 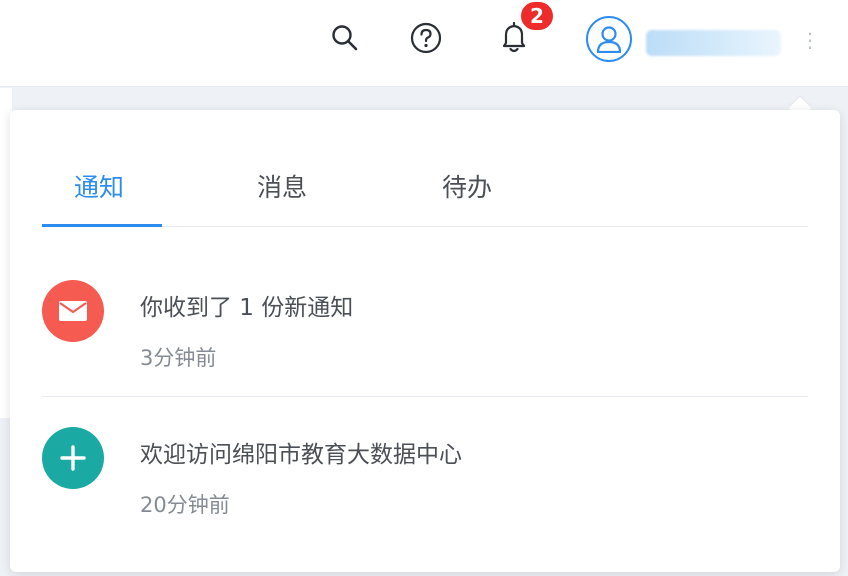 I want to click on search-button, so click(x=345, y=38).